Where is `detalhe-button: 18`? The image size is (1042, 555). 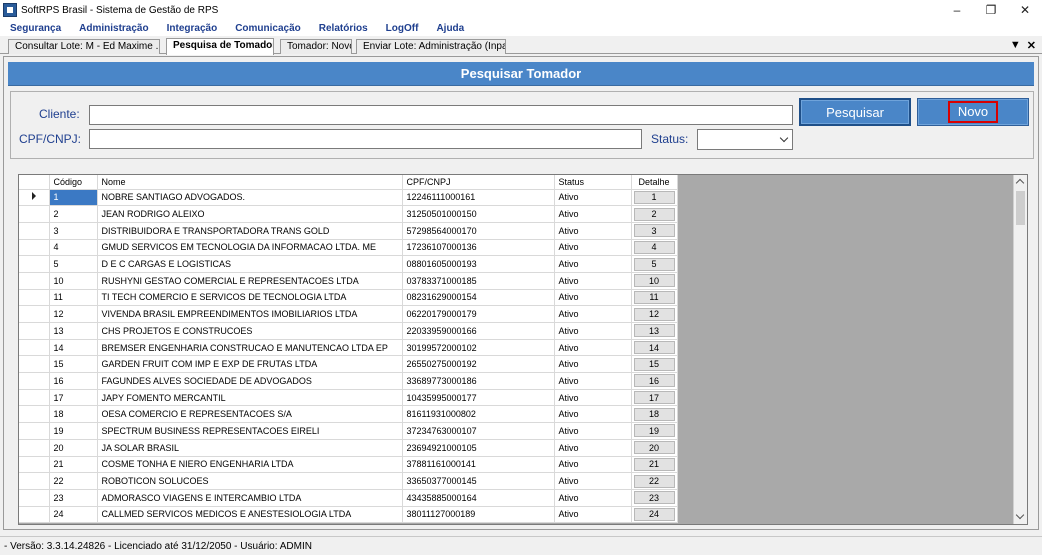
detalhe-button: 18 is located at coordinates (654, 414).